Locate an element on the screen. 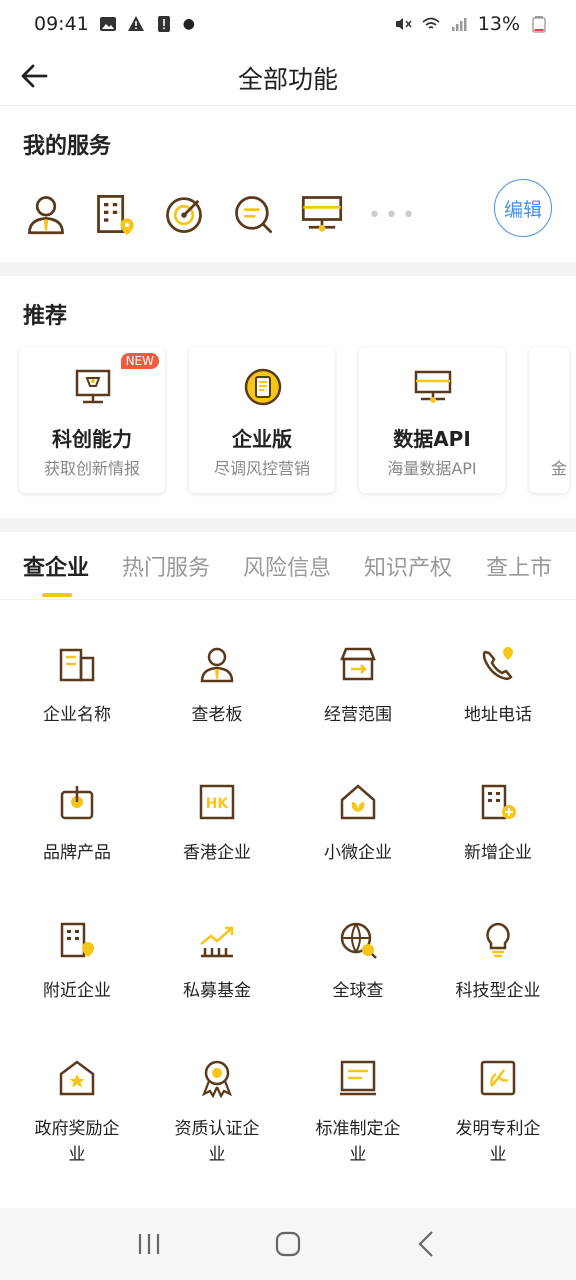  my-service-title: 我的服务 is located at coordinates (67, 146).